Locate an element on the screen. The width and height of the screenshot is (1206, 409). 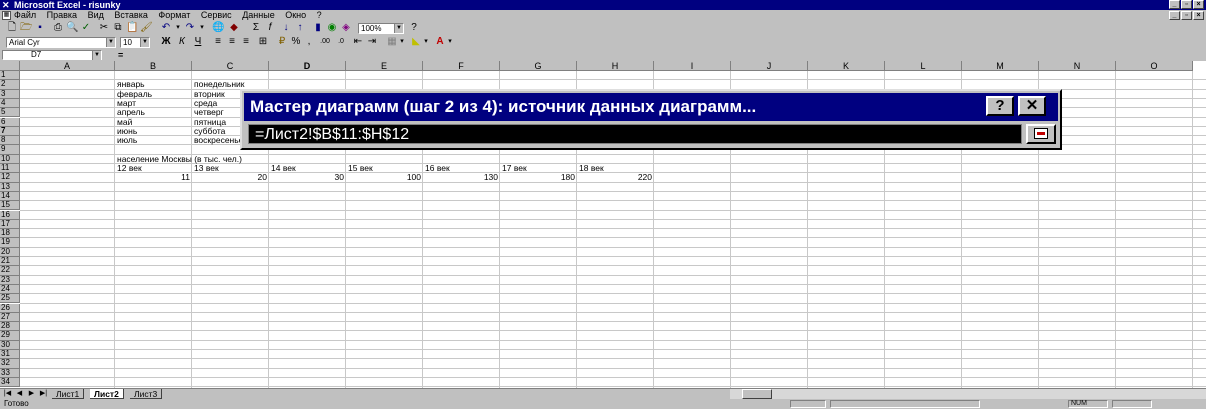
menu-insert: Вставка is located at coordinates (130, 15).